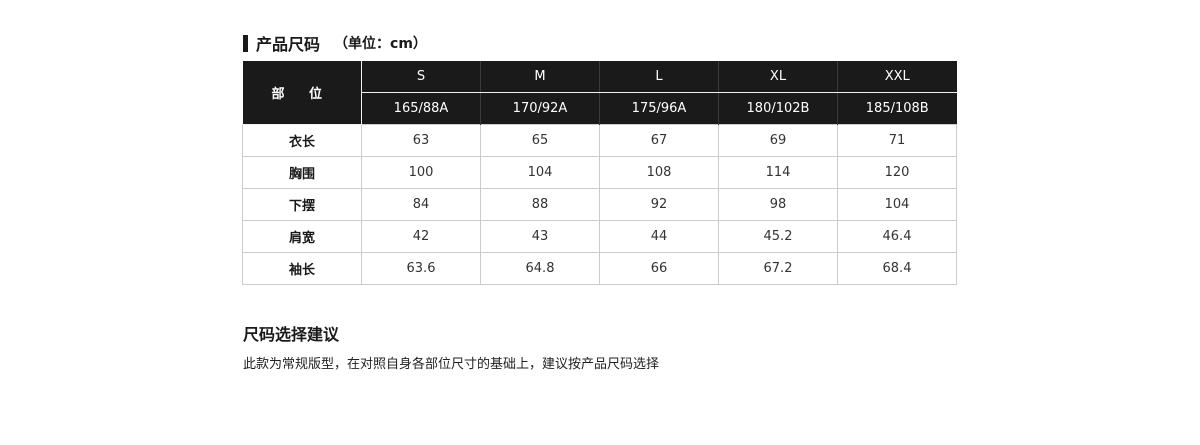 This screenshot has width=1200, height=445. I want to click on part-name-cell: 胸围, so click(302, 172).